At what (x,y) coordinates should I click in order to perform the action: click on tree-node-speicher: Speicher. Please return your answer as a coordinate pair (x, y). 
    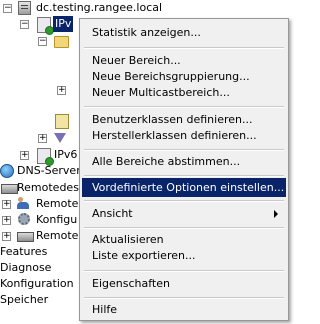
    Looking at the image, I should click on (24, 300).